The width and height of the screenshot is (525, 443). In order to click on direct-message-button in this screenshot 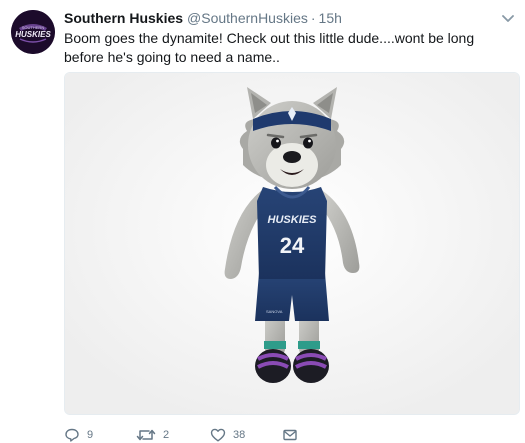, I will do `click(290, 435)`.